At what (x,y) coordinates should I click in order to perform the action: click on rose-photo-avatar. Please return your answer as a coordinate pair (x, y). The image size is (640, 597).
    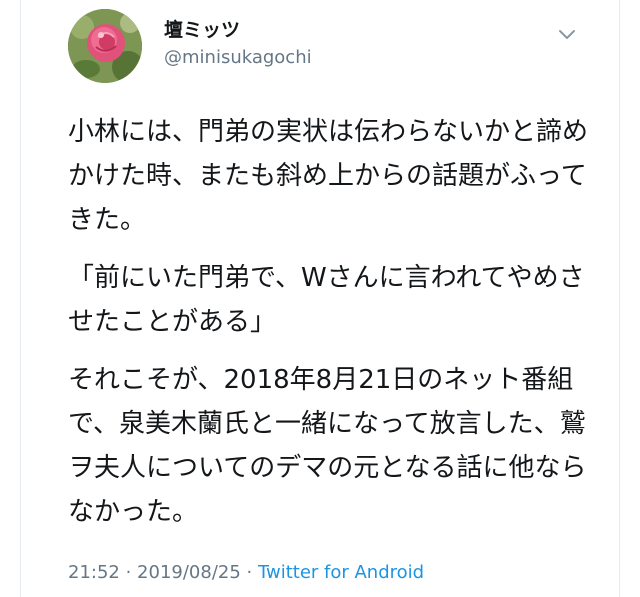
    Looking at the image, I should click on (105, 46).